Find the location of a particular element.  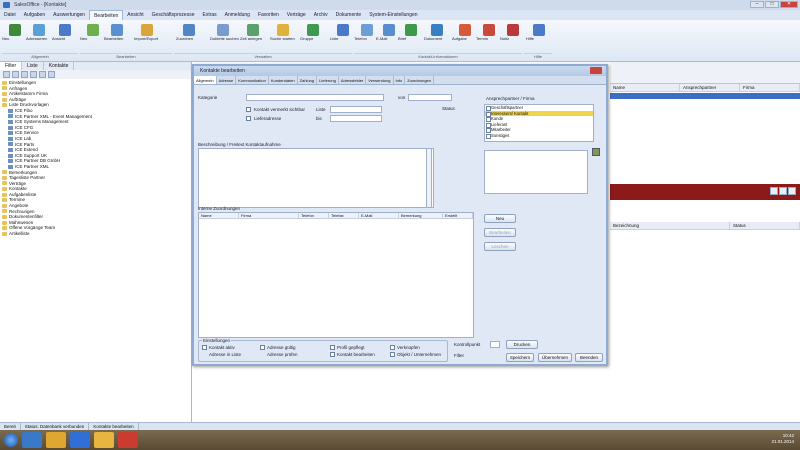

collapse-icon is located at coordinates (42, 74).